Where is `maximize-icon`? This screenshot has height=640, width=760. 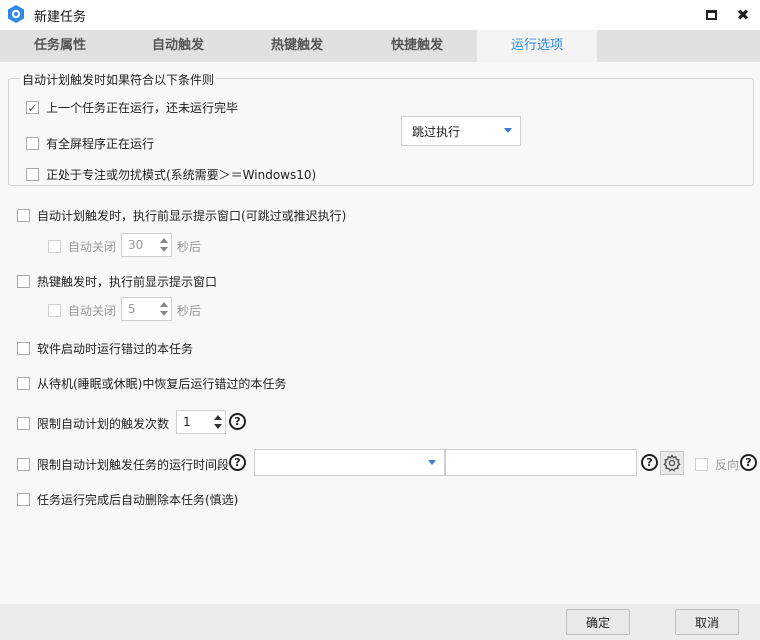 maximize-icon is located at coordinates (711, 15).